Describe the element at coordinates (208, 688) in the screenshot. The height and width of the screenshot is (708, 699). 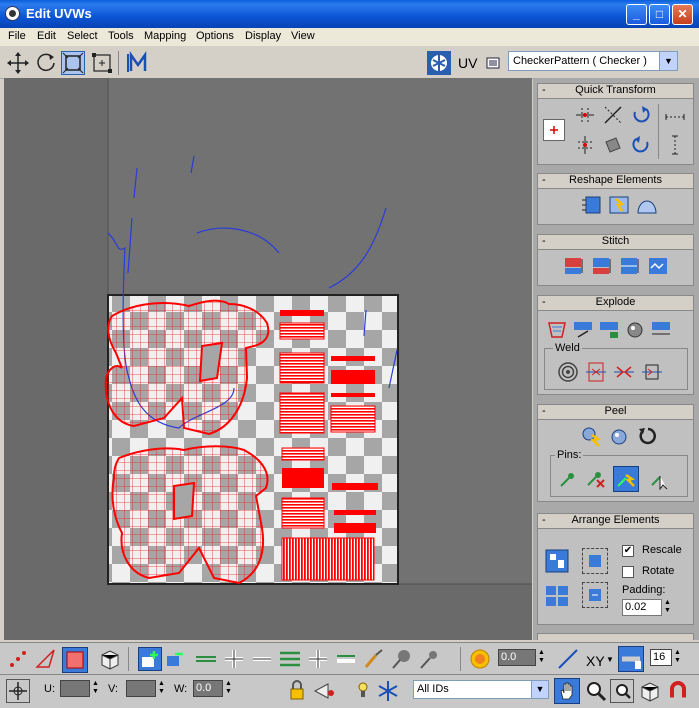
I see `w-input: 0.0` at that location.